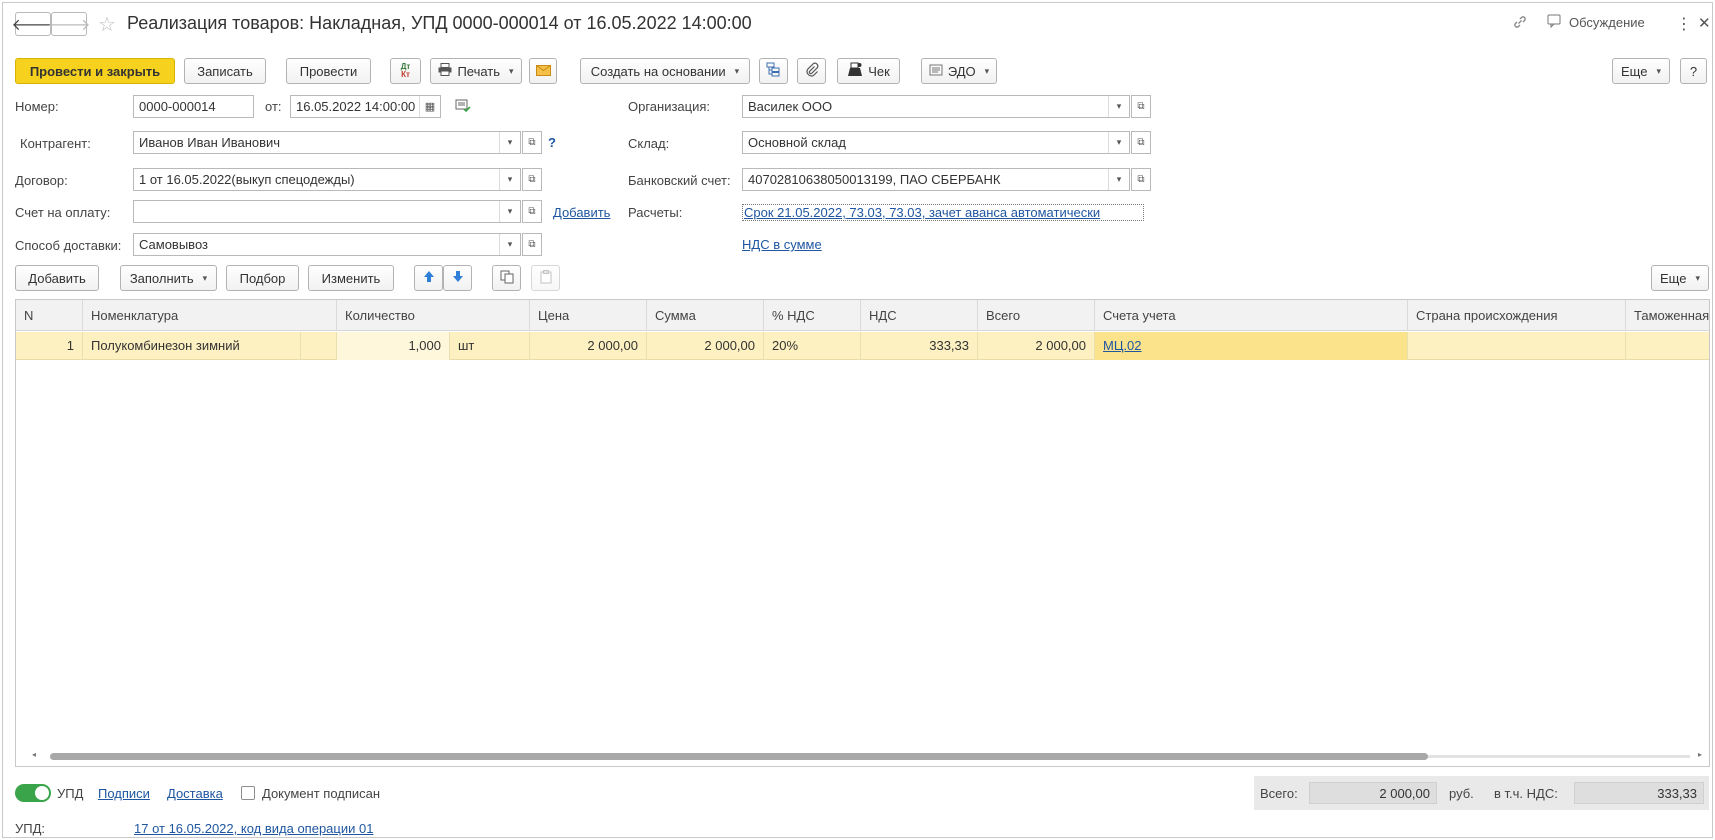 The width and height of the screenshot is (1715, 840). What do you see at coordinates (210, 315) in the screenshot?
I see `col-item: Номенклатура` at bounding box center [210, 315].